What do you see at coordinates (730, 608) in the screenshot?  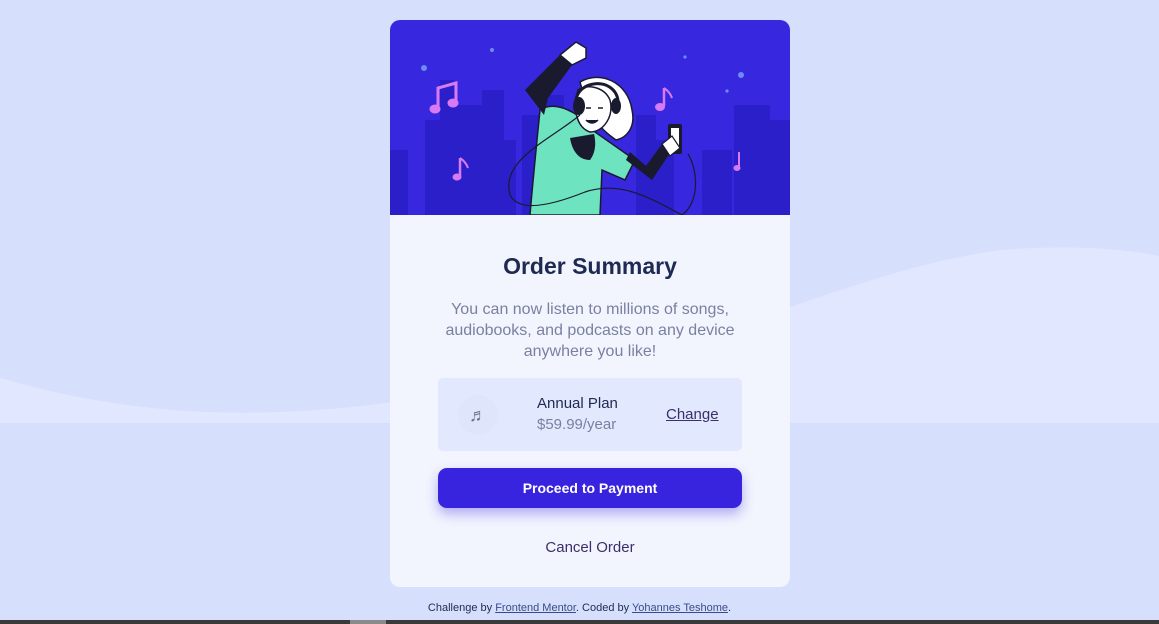 I see `attribution-suffix: .` at bounding box center [730, 608].